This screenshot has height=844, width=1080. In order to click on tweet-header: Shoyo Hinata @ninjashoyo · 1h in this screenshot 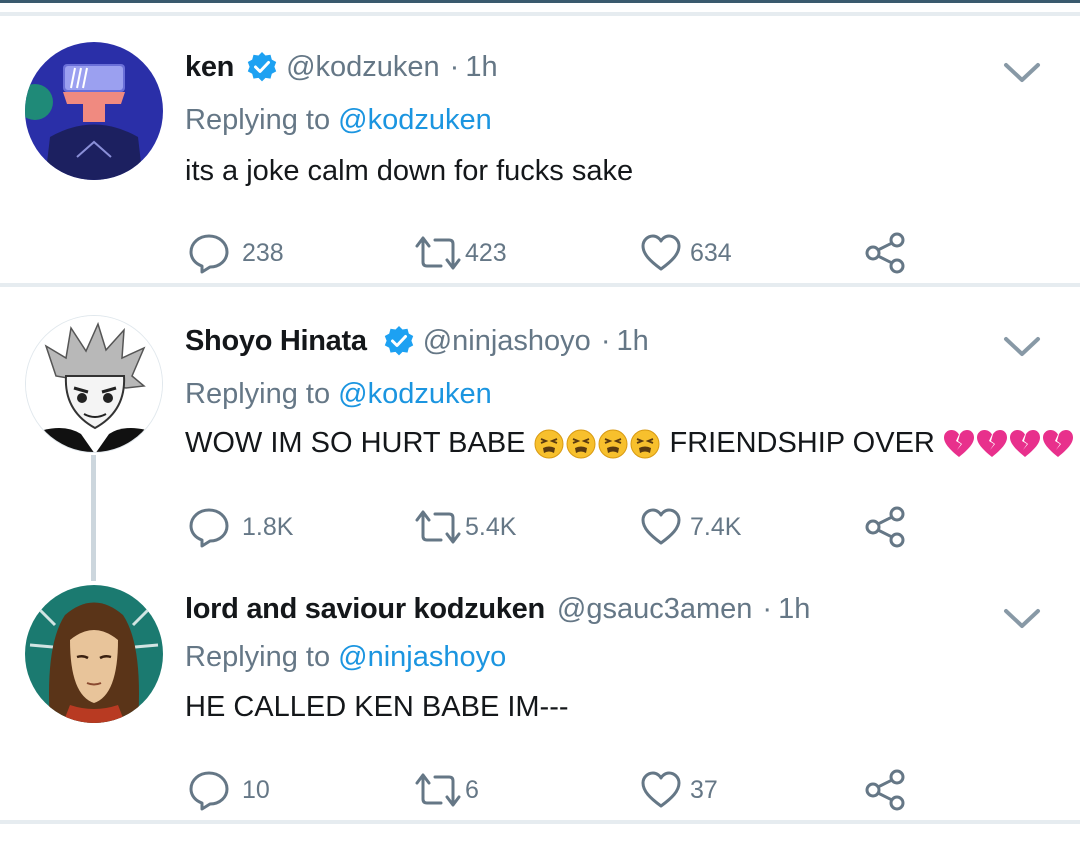, I will do `click(417, 341)`.